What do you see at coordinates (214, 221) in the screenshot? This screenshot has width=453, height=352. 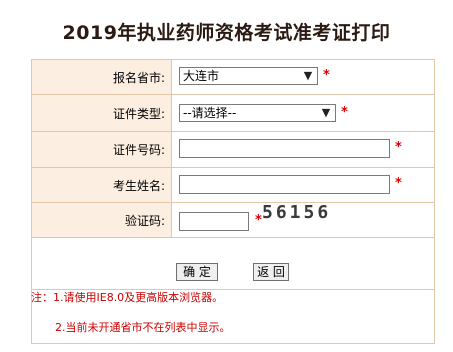 I see `captcha-input` at bounding box center [214, 221].